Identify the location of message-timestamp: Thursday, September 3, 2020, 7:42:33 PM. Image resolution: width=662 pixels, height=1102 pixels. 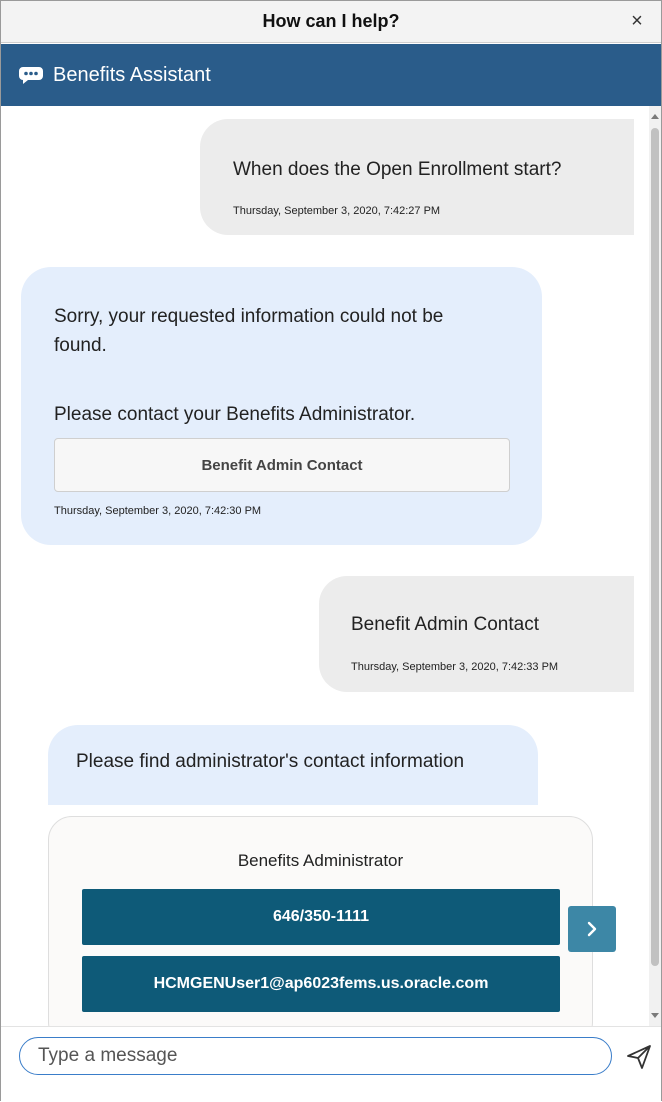
(455, 667).